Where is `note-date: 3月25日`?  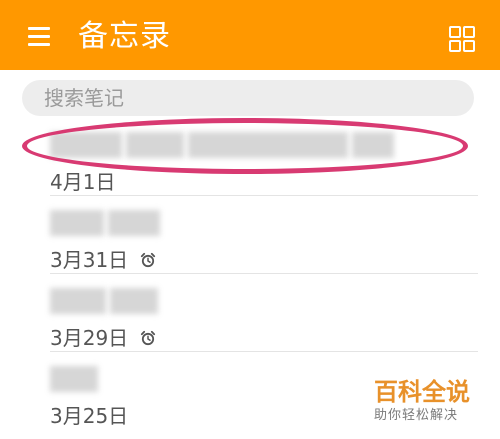 note-date: 3月25日 is located at coordinates (89, 416).